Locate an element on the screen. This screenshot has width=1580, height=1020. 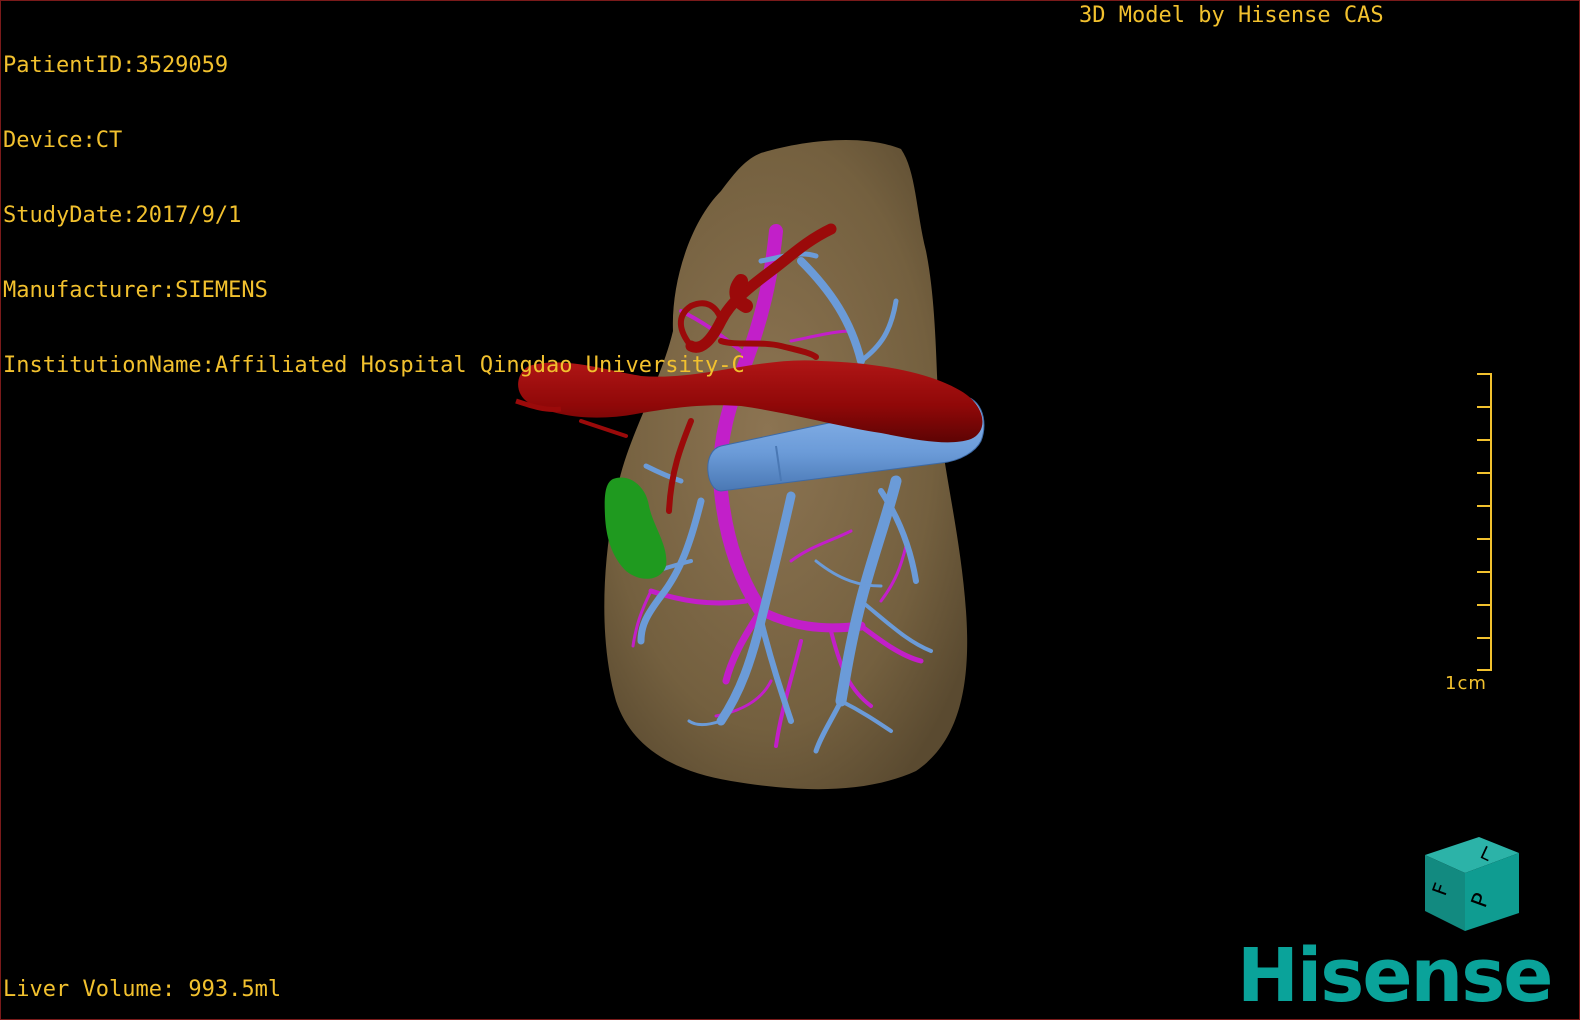
liver-volume-text: Liver Volume: 993.5ml is located at coordinates (142, 989).